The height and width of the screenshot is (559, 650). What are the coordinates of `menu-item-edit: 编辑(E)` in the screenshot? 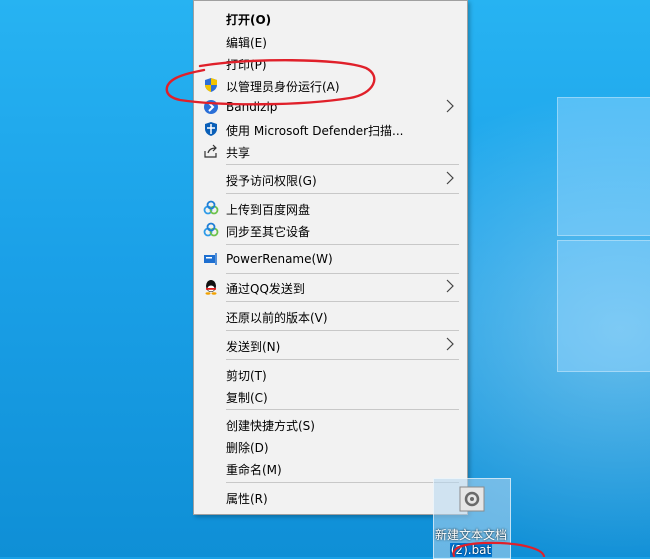 It's located at (330, 41).